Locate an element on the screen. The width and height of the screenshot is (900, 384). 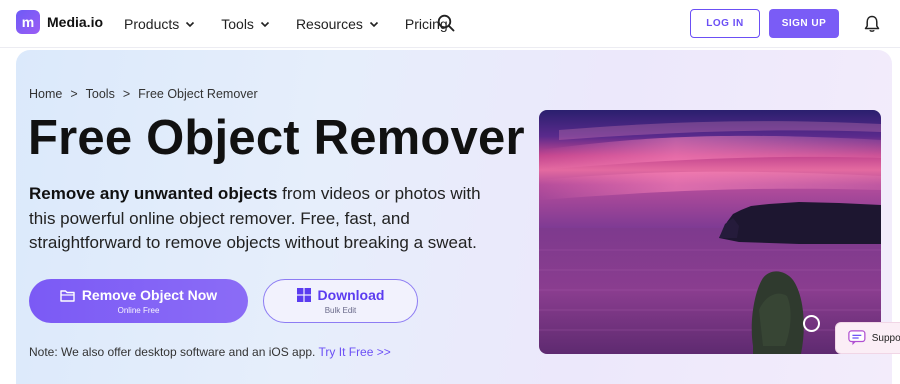
menu-item-resources: Resources is located at coordinates (337, 24).